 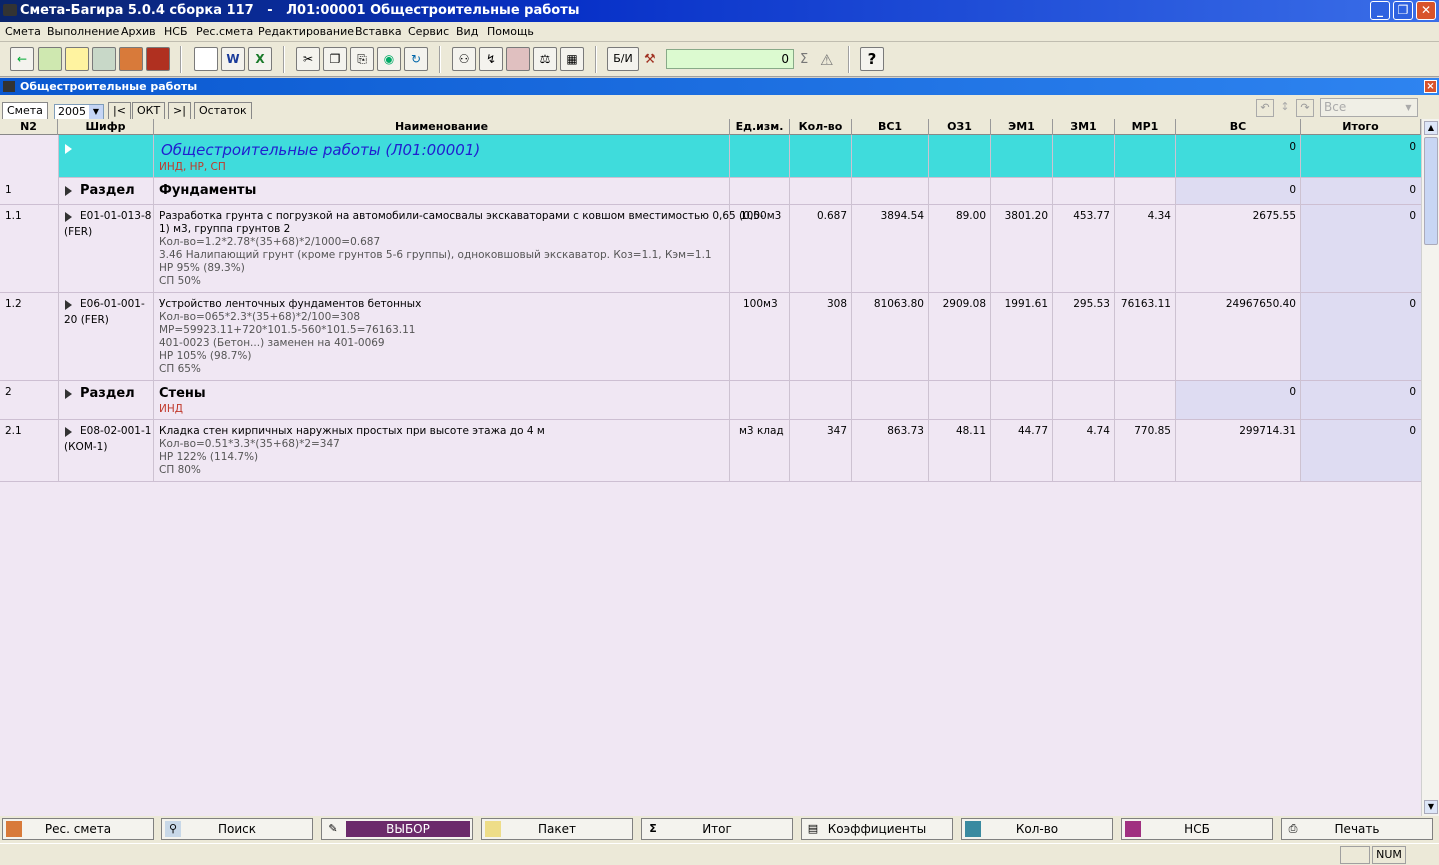 What do you see at coordinates (1197, 829) in the screenshot?
I see `nsb-button: НСБ` at bounding box center [1197, 829].